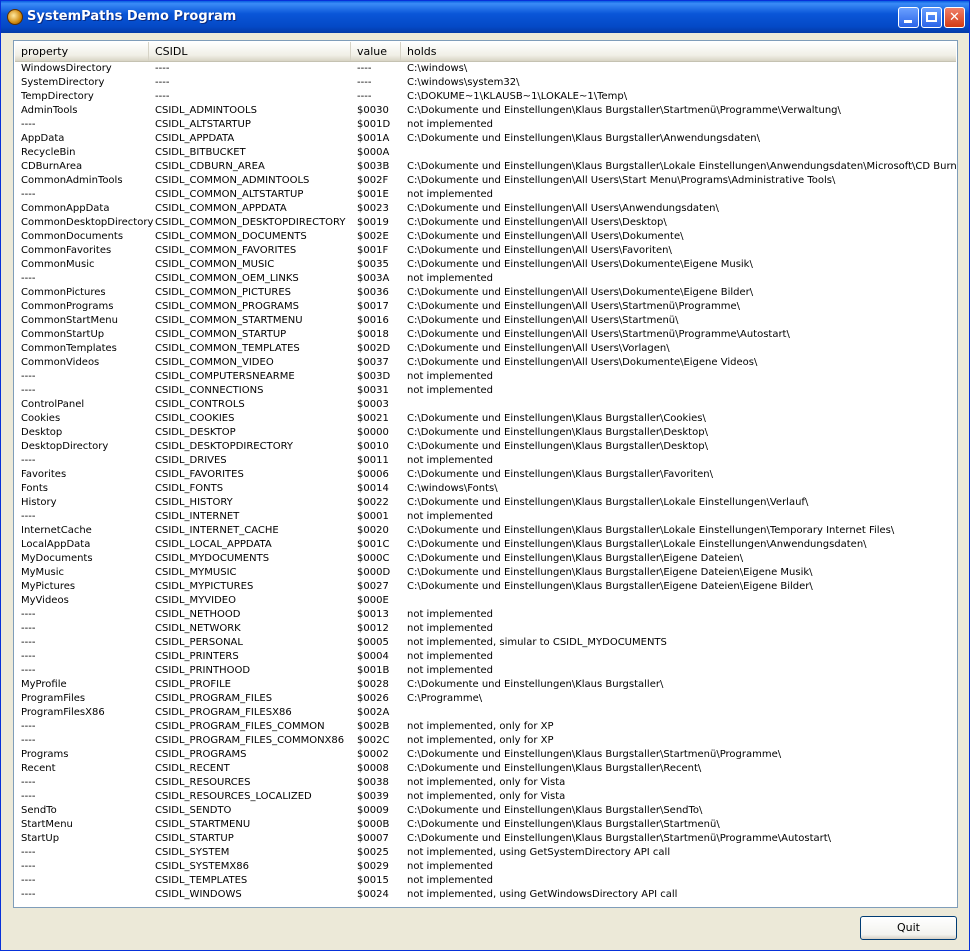 The image size is (970, 951). What do you see at coordinates (373, 880) in the screenshot?
I see `cell-value: $0015` at bounding box center [373, 880].